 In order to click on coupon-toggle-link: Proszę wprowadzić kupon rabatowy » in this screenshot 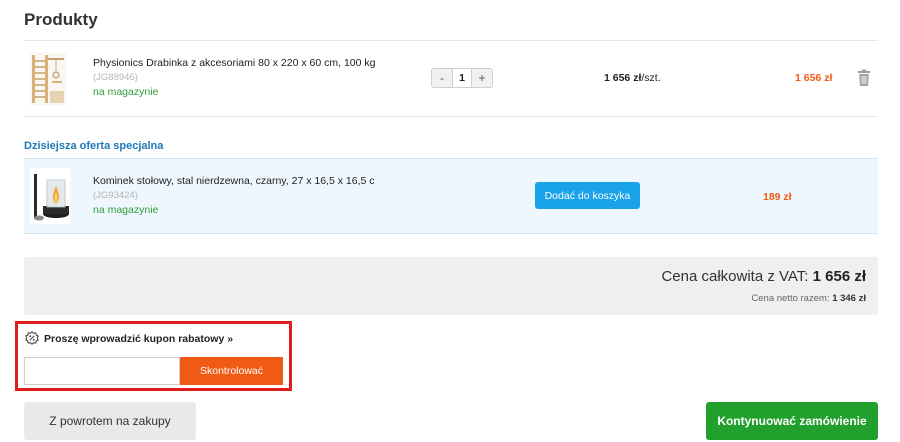, I will do `click(138, 339)`.